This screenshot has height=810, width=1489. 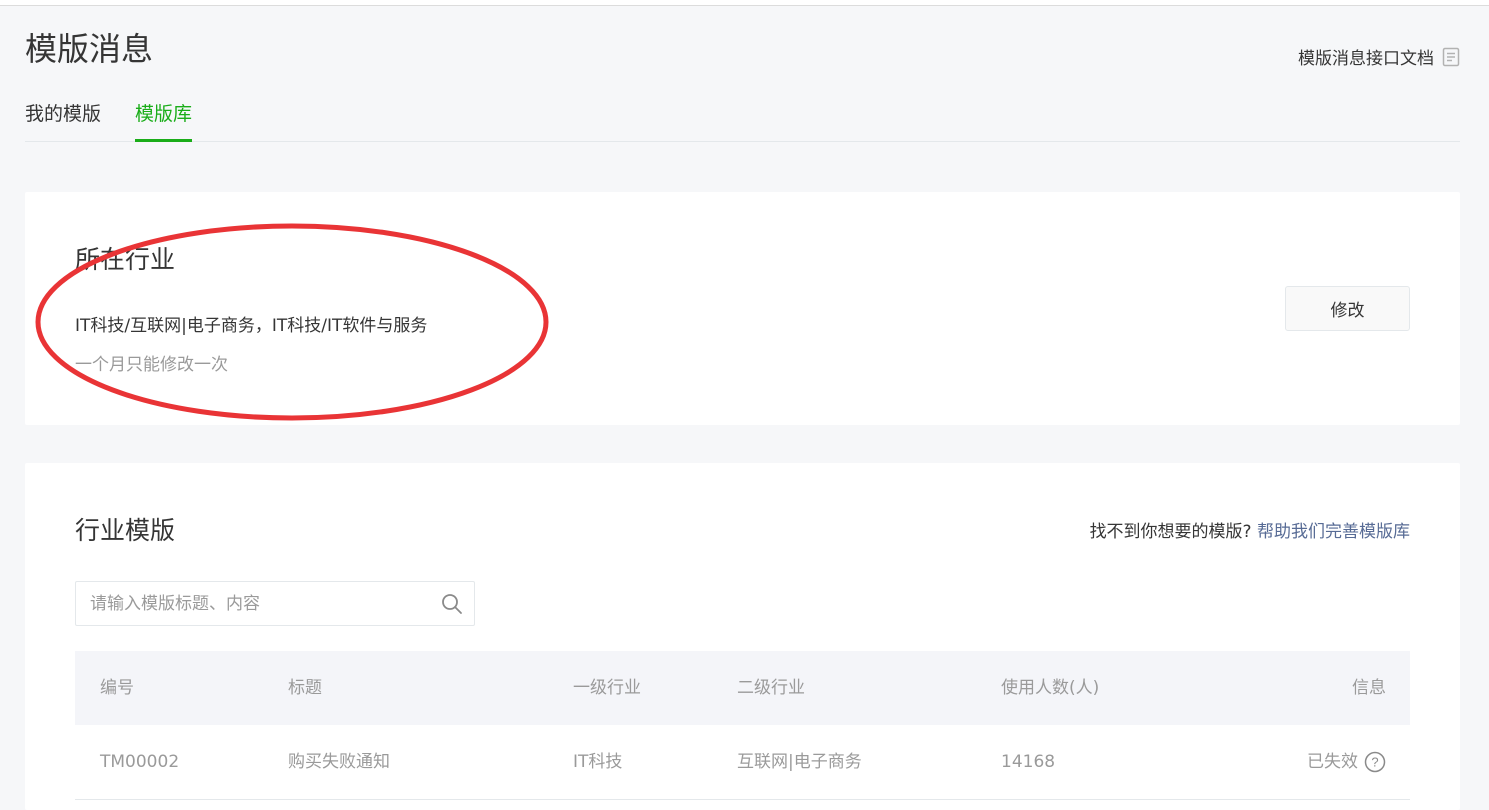 What do you see at coordinates (63, 117) in the screenshot?
I see `tab-my-templates: 我的模版` at bounding box center [63, 117].